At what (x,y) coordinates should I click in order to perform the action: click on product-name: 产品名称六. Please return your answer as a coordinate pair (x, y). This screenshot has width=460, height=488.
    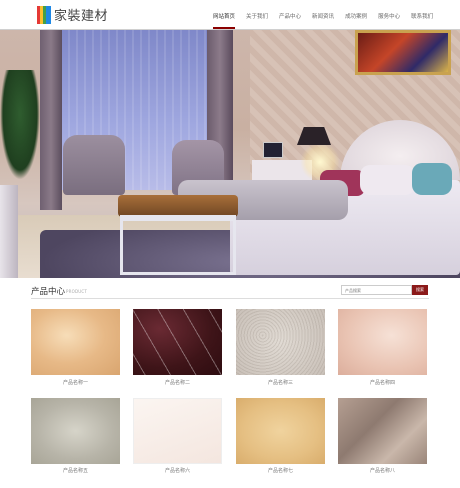
    Looking at the image, I should click on (177, 470).